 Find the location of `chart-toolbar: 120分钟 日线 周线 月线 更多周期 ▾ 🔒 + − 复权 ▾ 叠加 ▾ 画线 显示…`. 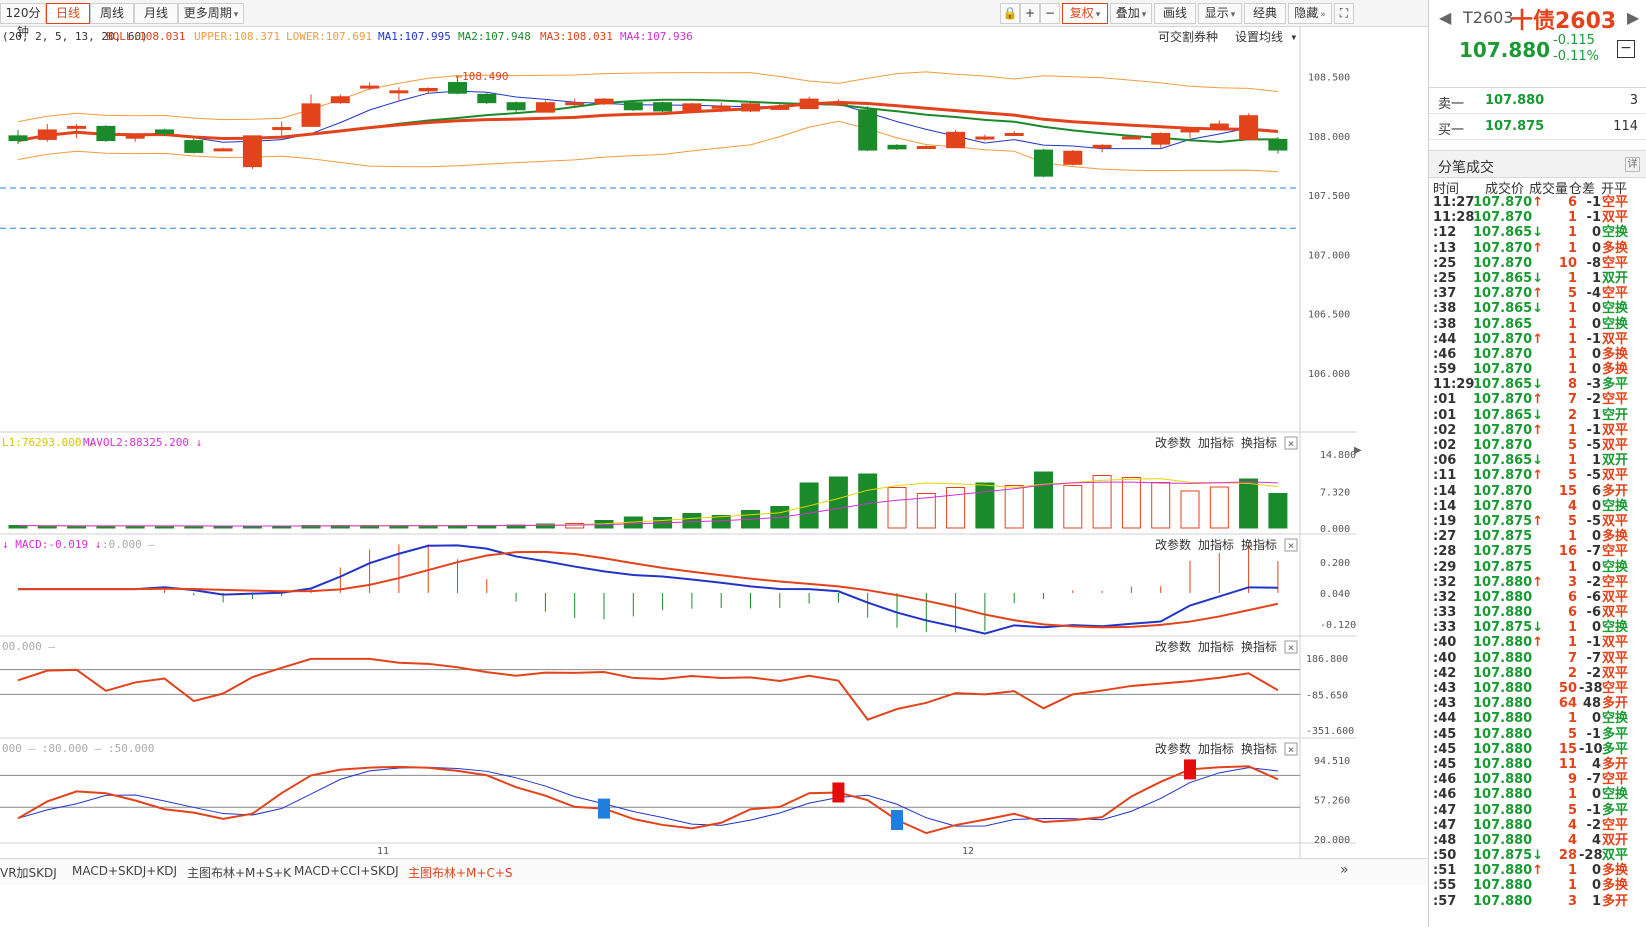

chart-toolbar: 120分钟 日线 周线 月线 更多周期 ▾ 🔒 + − 复权 ▾ 叠加 ▾ 画线 显示… is located at coordinates (714, 19).